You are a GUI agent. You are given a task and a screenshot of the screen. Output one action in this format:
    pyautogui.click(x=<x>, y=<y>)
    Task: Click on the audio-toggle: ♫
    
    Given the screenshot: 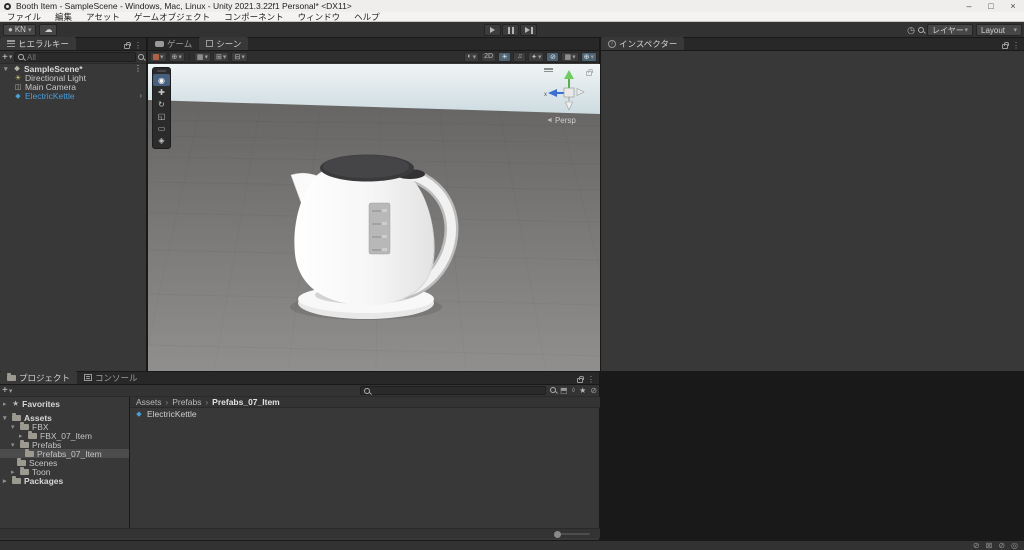 What is the action you would take?
    pyautogui.click(x=520, y=56)
    